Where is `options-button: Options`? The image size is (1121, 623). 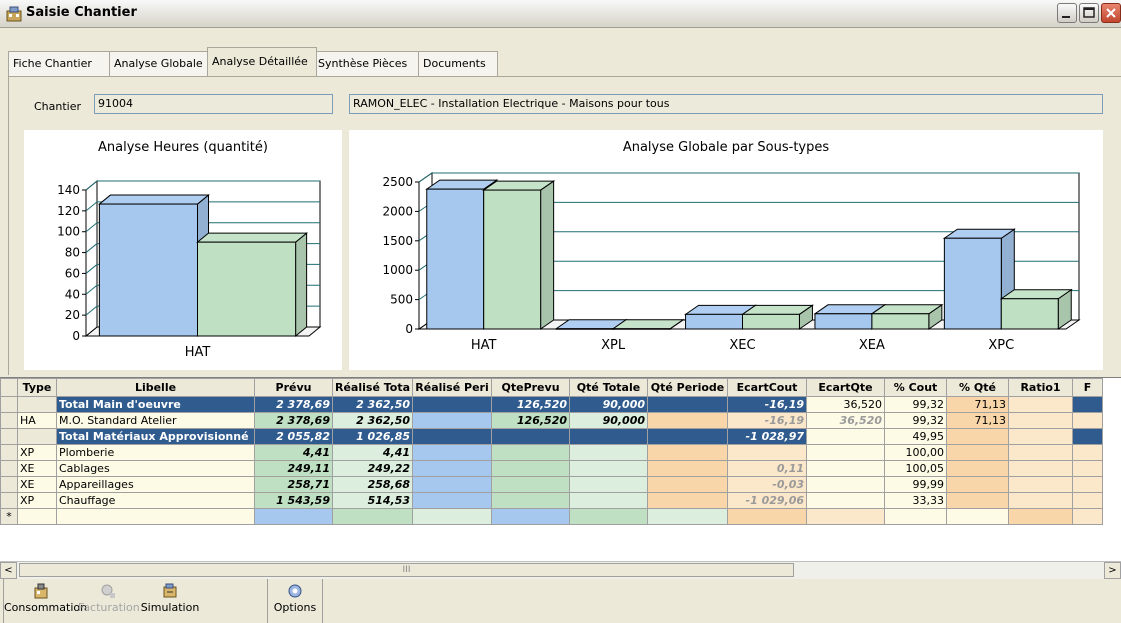
options-button: Options is located at coordinates (295, 602).